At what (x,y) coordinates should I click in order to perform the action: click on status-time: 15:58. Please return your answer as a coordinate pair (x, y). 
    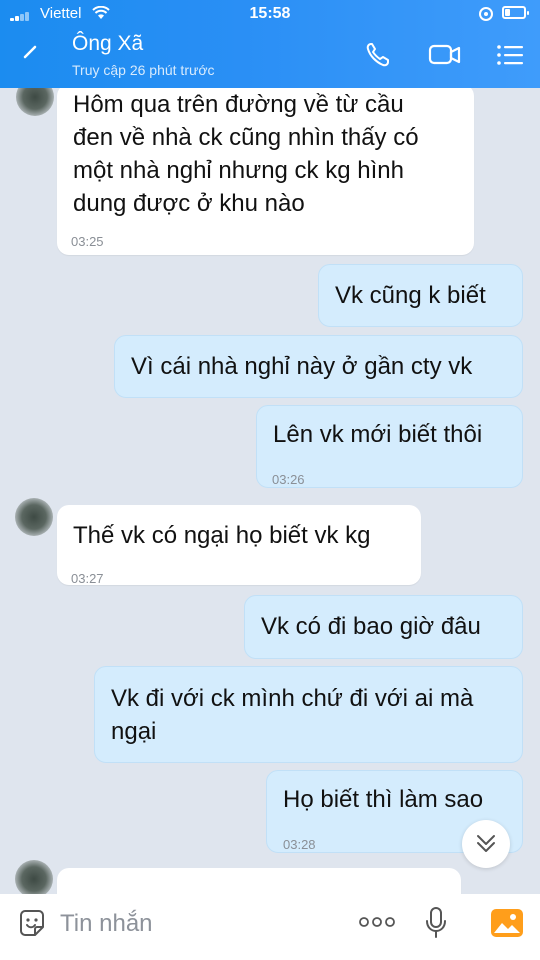
    Looking at the image, I should click on (270, 13).